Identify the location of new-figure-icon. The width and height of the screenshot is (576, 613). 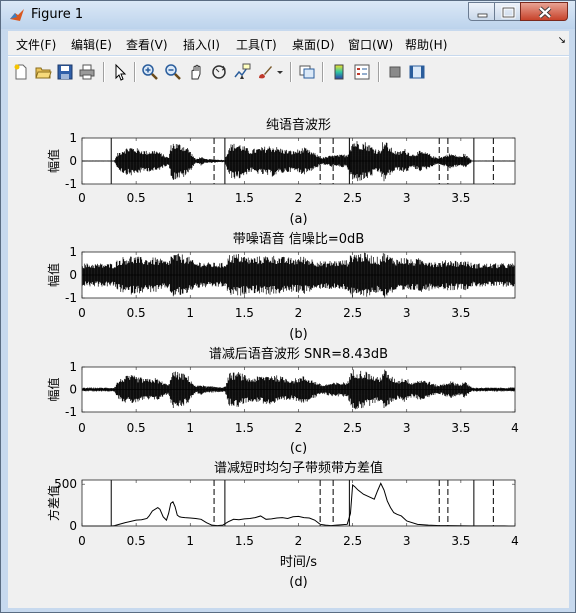
(21, 72).